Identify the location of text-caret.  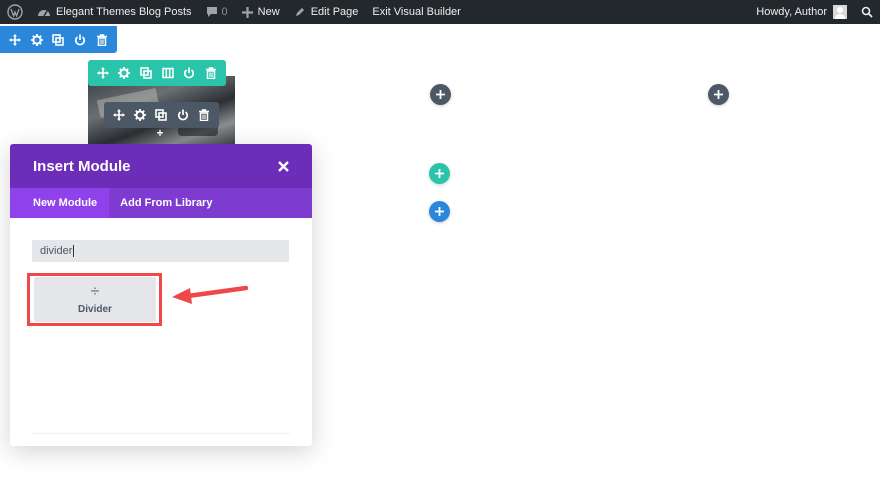
(74, 251).